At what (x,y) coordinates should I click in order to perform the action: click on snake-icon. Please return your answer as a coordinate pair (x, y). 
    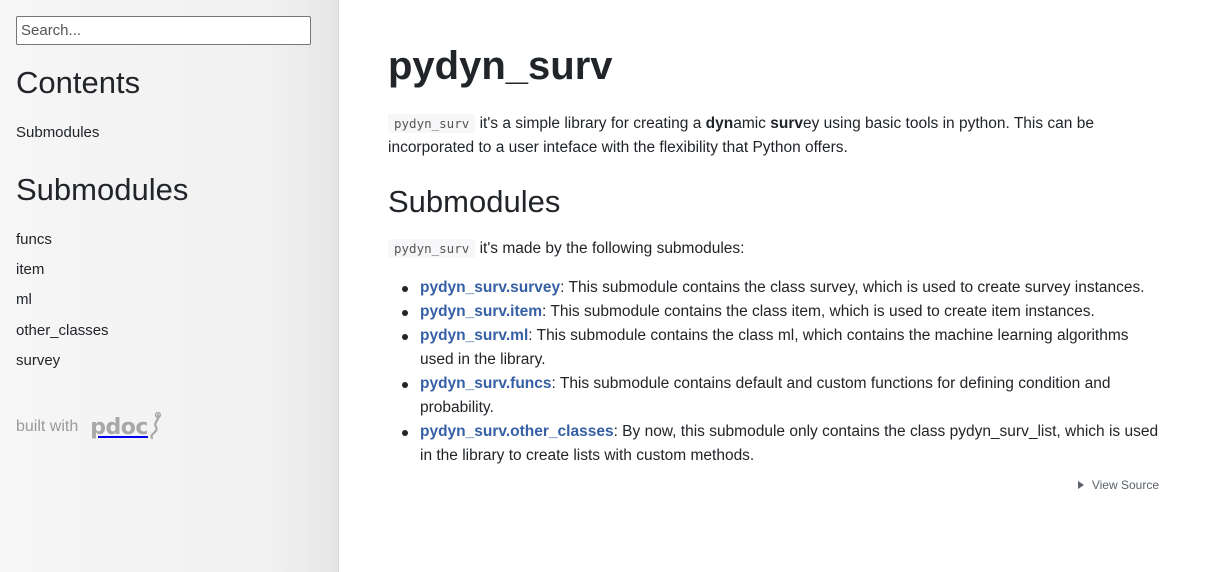
    Looking at the image, I should click on (156, 426).